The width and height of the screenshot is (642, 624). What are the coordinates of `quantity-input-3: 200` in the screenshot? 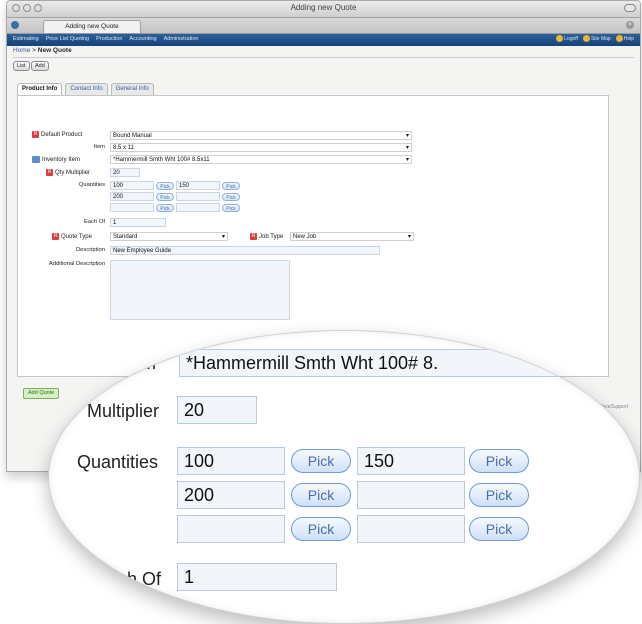 It's located at (132, 196).